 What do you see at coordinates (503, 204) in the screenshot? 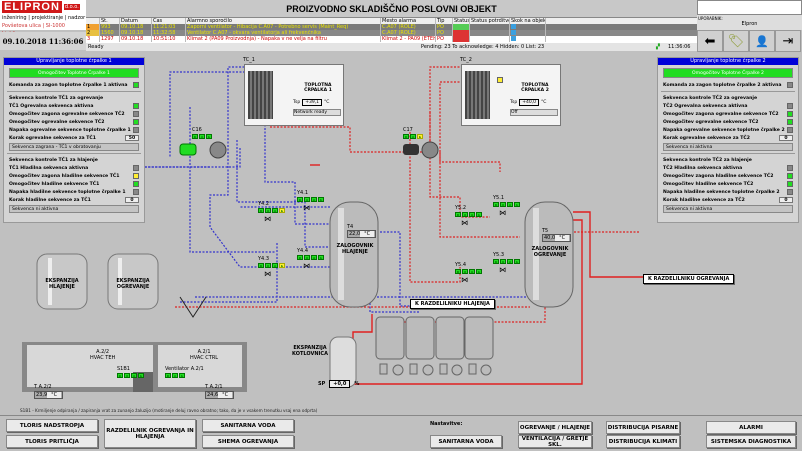
I see `status-flag: 0` at bounding box center [503, 204].